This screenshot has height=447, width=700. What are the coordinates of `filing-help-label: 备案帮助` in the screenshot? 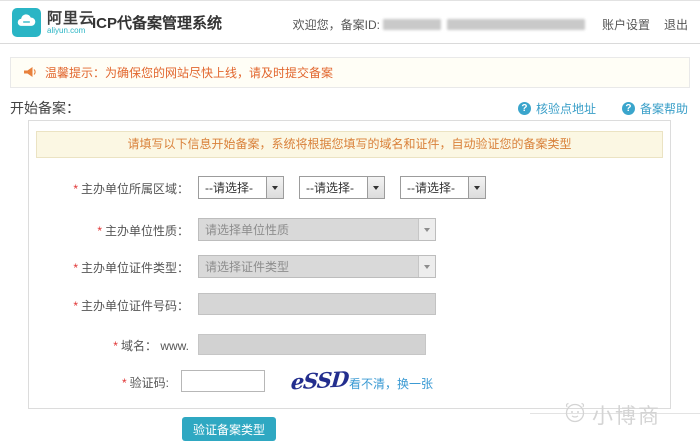 It's located at (663, 109).